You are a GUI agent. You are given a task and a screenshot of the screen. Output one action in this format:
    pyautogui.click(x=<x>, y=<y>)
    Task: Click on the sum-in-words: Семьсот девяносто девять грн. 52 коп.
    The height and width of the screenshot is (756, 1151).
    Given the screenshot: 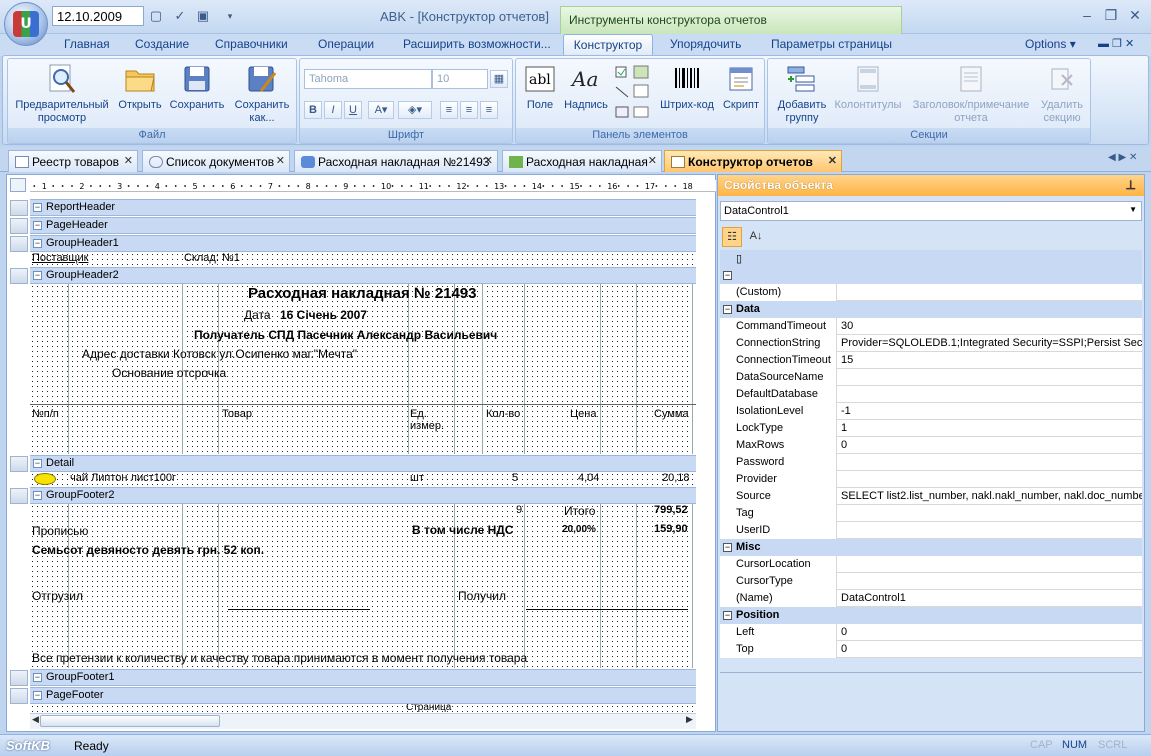 What is the action you would take?
    pyautogui.click(x=148, y=550)
    